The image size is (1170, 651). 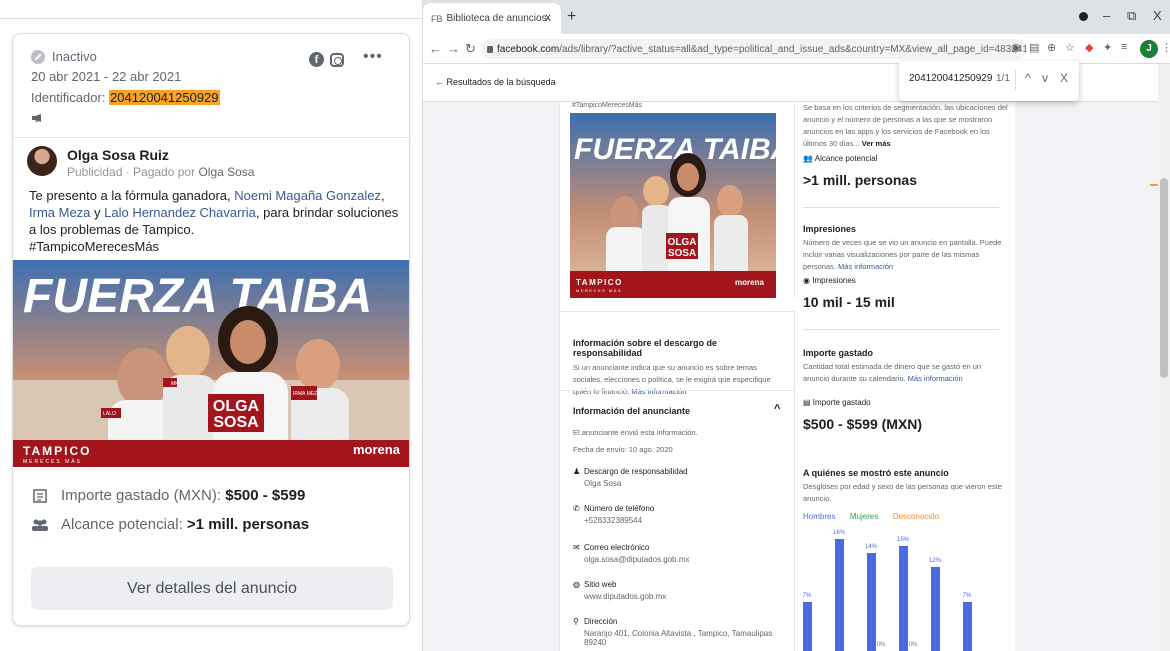 I want to click on spent-label: Importe gastado (MXN):, so click(x=141, y=495).